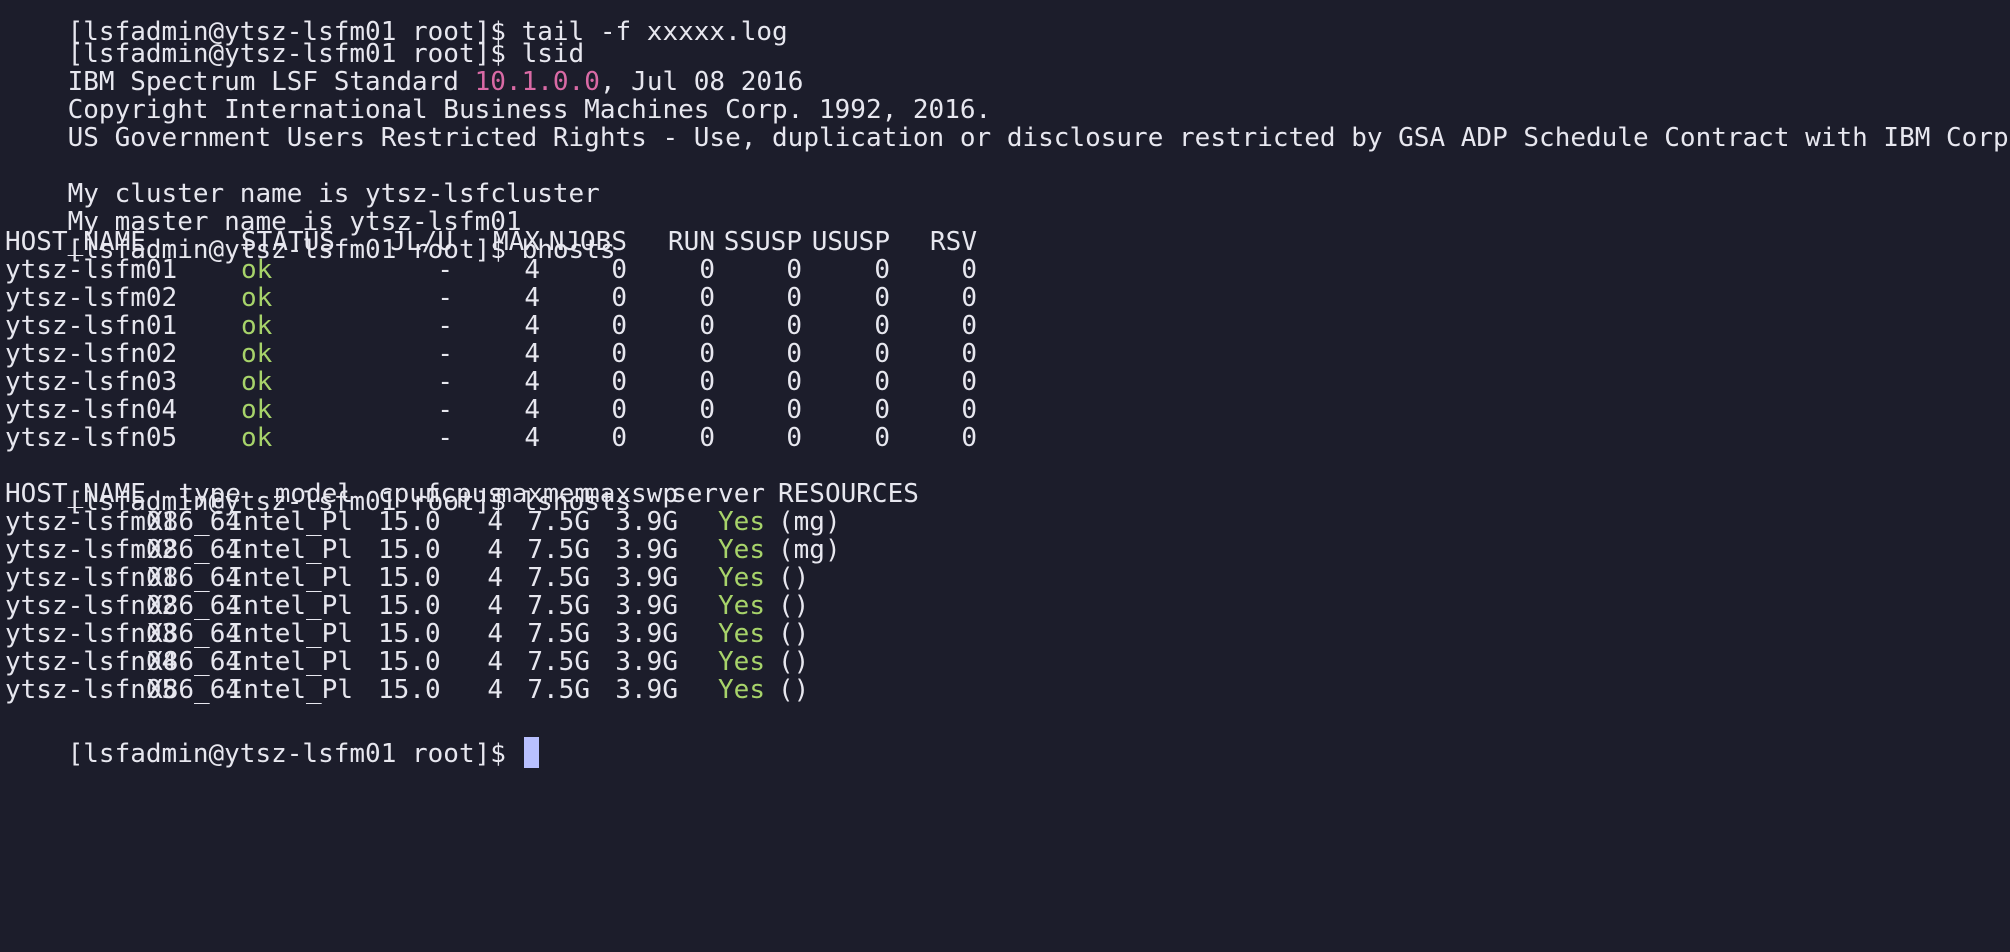 This screenshot has height=952, width=2010. I want to click on terminal-cursor, so click(531, 752).